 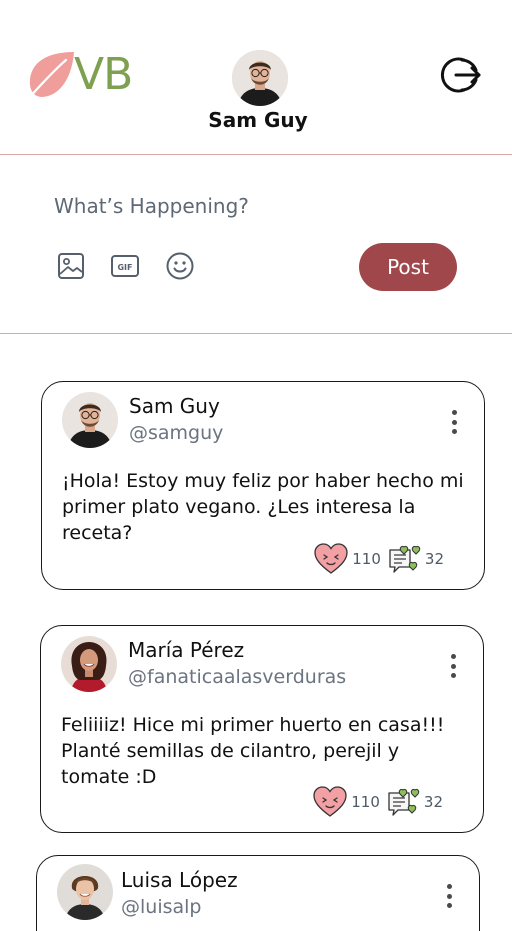 I want to click on post-author-handle: @fanaticaalasverduras, so click(x=237, y=677).